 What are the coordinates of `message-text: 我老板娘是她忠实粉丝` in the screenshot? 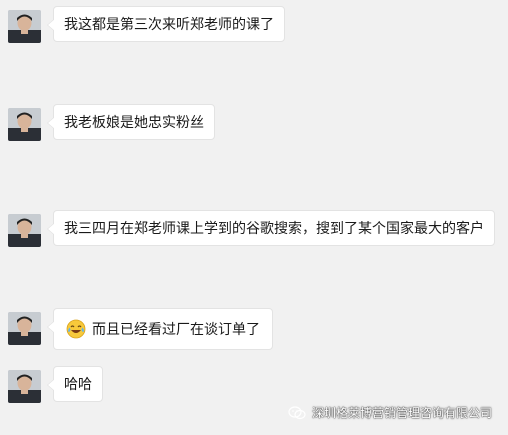 It's located at (134, 123).